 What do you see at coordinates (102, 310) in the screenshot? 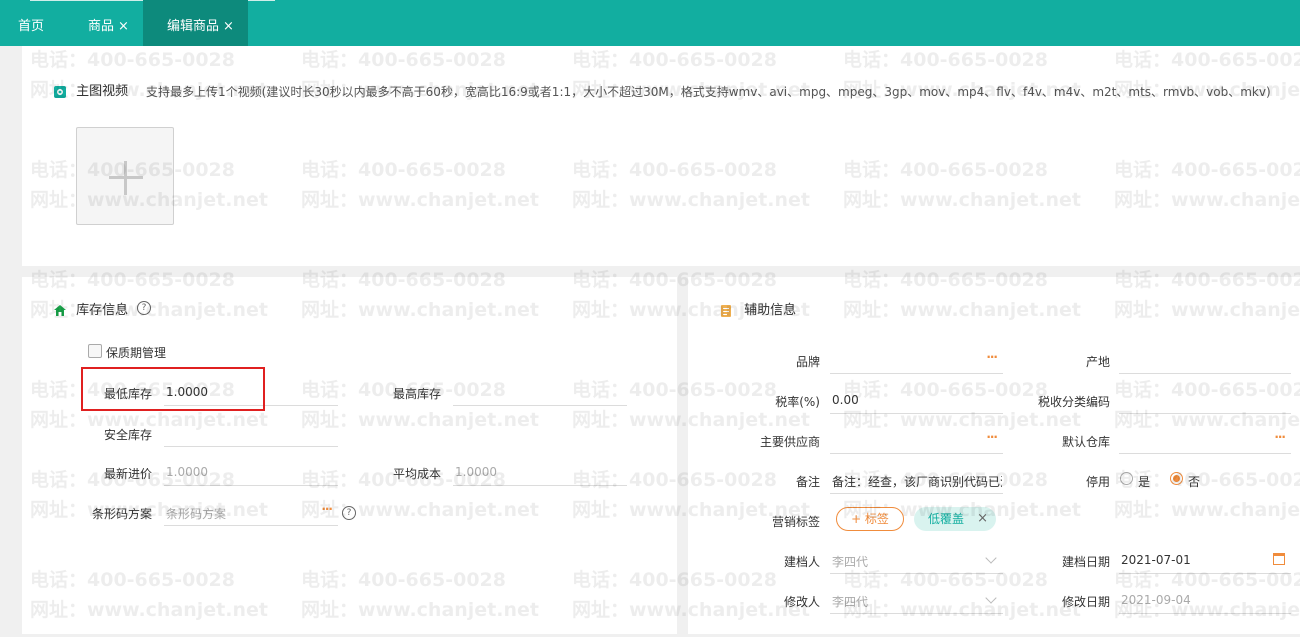
I see `stock-title-text: 库存信息` at bounding box center [102, 310].